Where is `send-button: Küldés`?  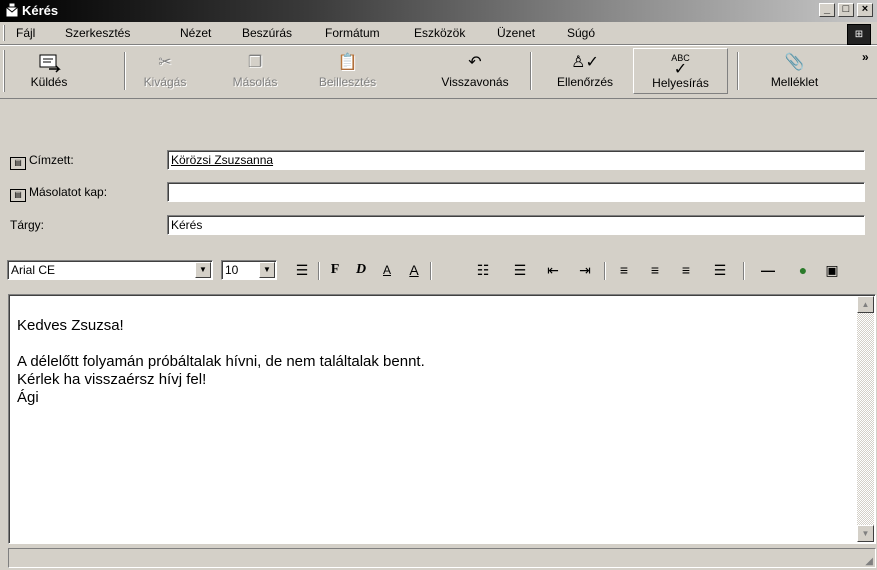
send-button: Küldés is located at coordinates (49, 71).